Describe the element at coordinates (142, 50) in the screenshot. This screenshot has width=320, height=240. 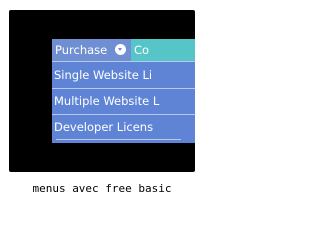
I see `menu-item-label: Co` at that location.